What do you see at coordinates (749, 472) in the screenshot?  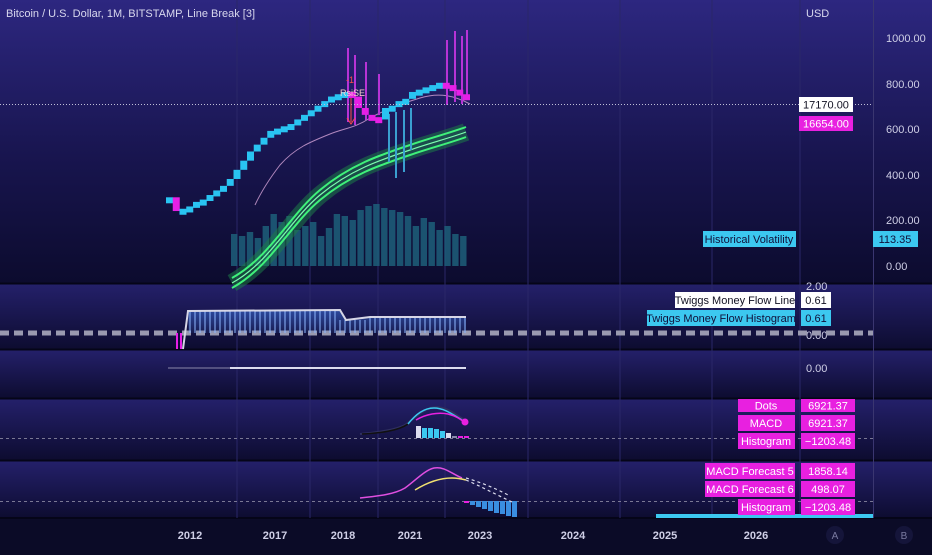 I see `svg-text: MACD Forecast 5` at bounding box center [749, 472].